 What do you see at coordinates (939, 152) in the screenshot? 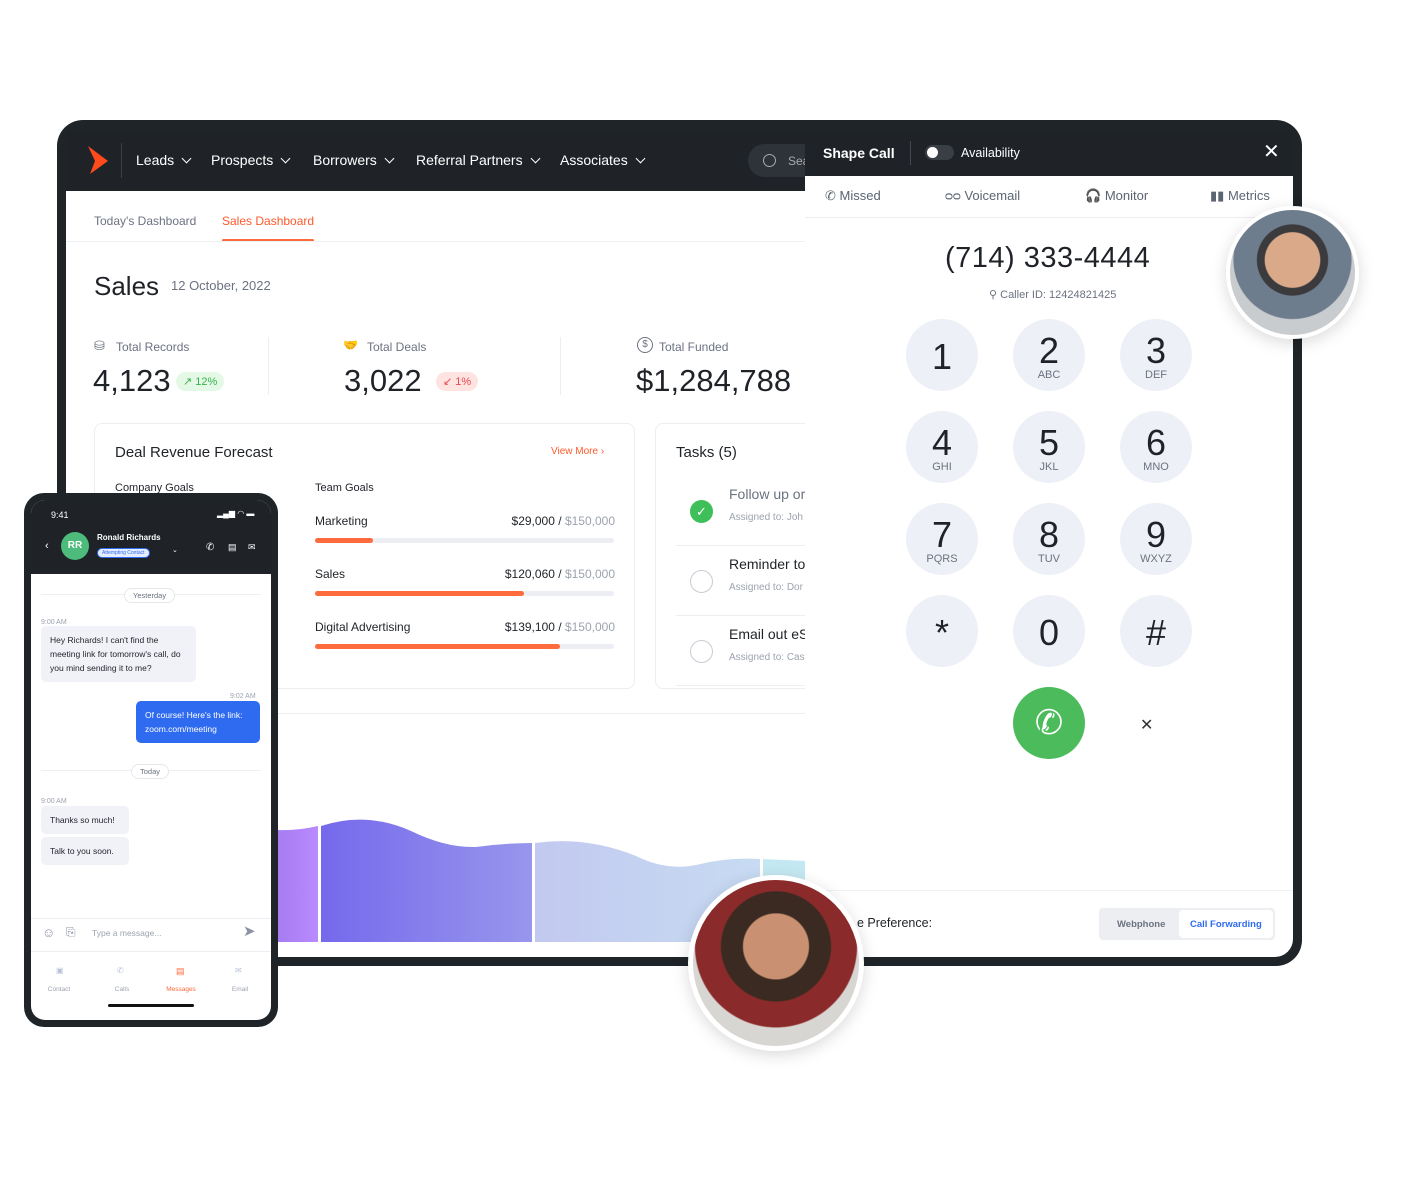
I see `availability-toggle` at bounding box center [939, 152].